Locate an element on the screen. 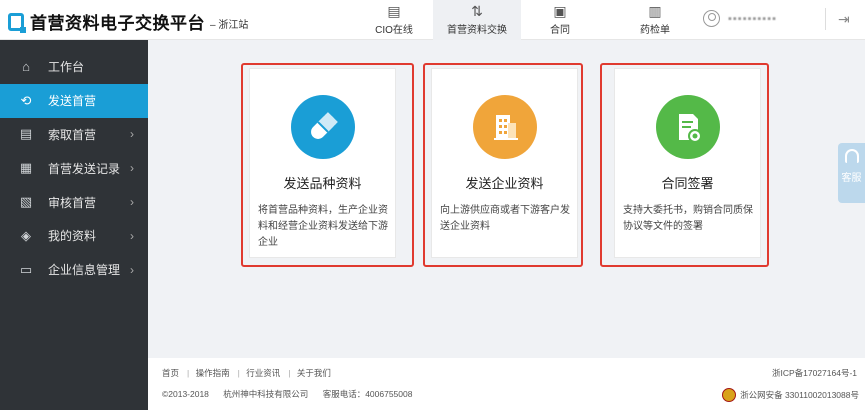 This screenshot has height=410, width=865. request-doc-icon: ▤ is located at coordinates (26, 134).